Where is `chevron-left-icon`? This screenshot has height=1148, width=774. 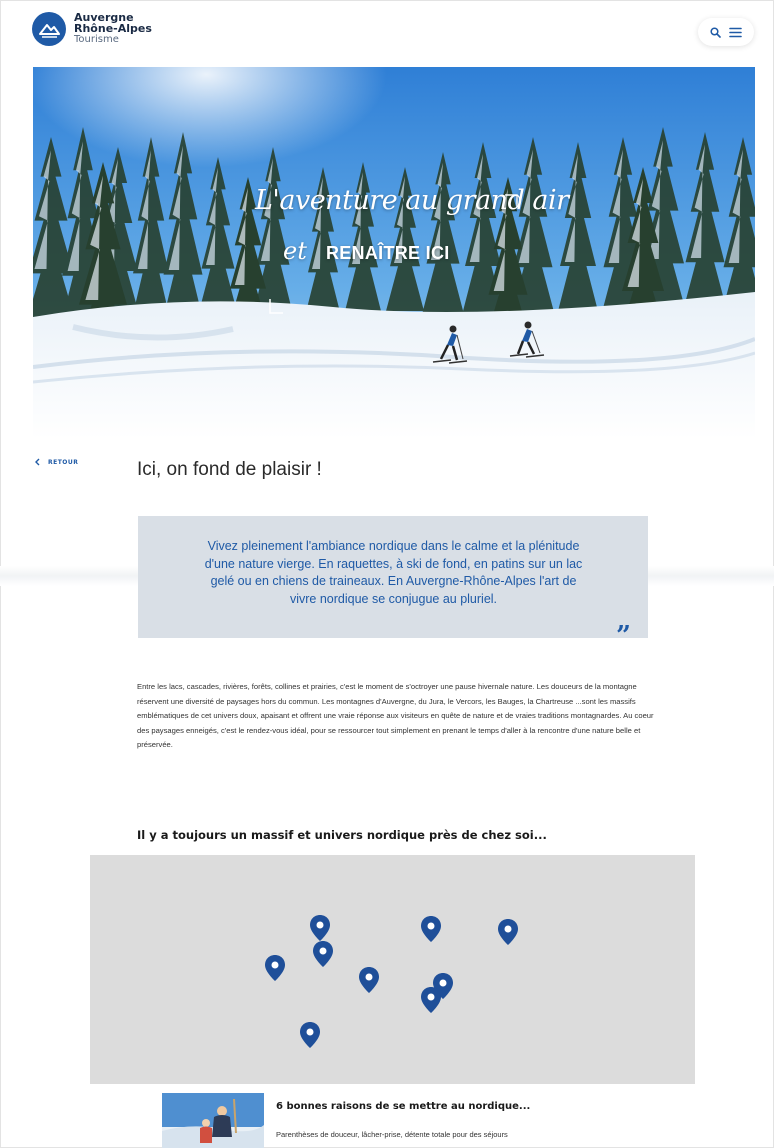 chevron-left-icon is located at coordinates (37, 462).